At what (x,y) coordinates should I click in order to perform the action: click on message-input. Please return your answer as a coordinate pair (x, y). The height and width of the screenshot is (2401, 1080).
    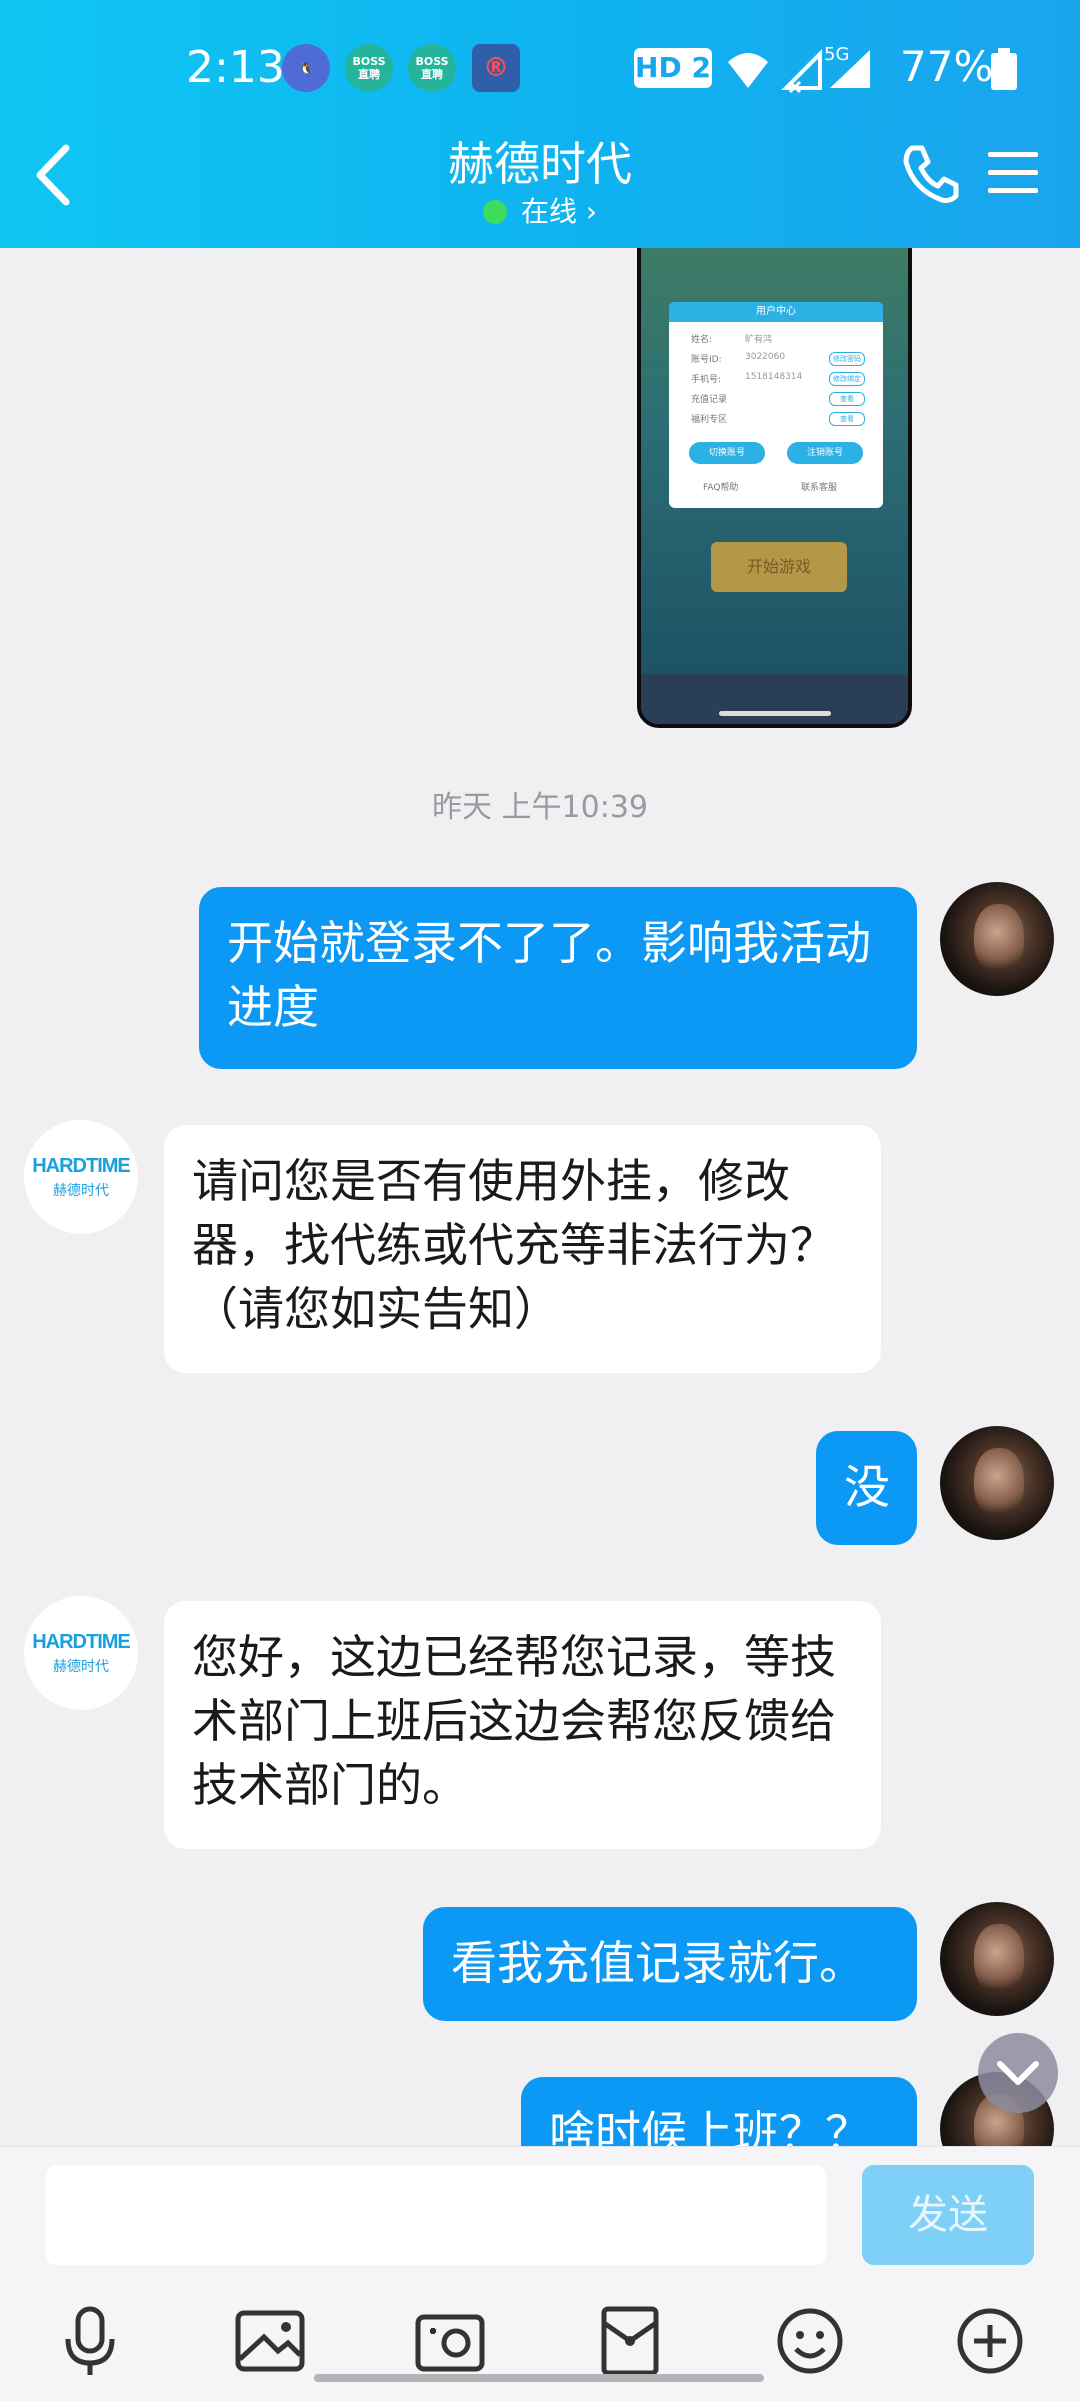
    Looking at the image, I should click on (436, 2215).